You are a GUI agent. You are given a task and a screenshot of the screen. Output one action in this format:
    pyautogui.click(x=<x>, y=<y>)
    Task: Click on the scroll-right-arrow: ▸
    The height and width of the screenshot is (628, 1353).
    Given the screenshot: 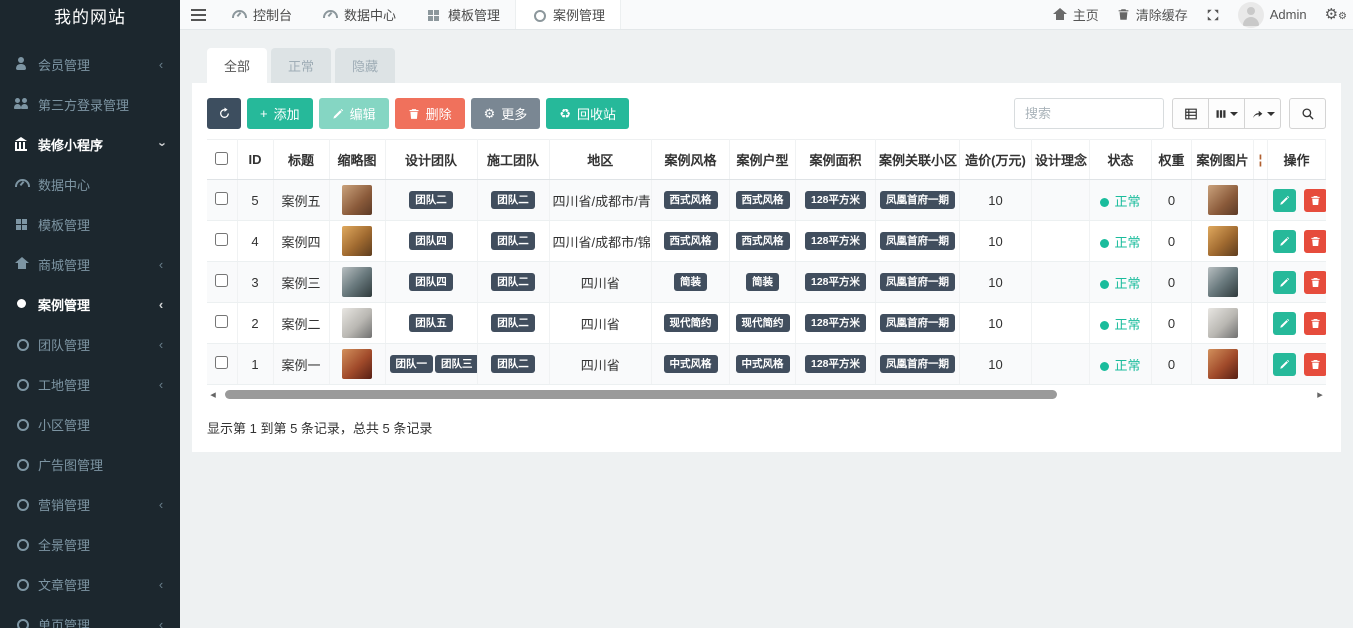 What is the action you would take?
    pyautogui.click(x=1320, y=394)
    